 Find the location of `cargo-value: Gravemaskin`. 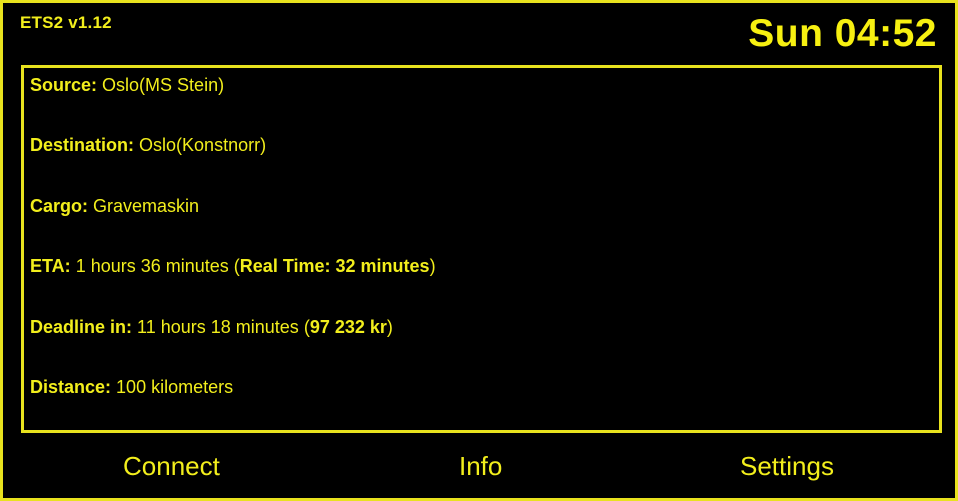

cargo-value: Gravemaskin is located at coordinates (146, 206).